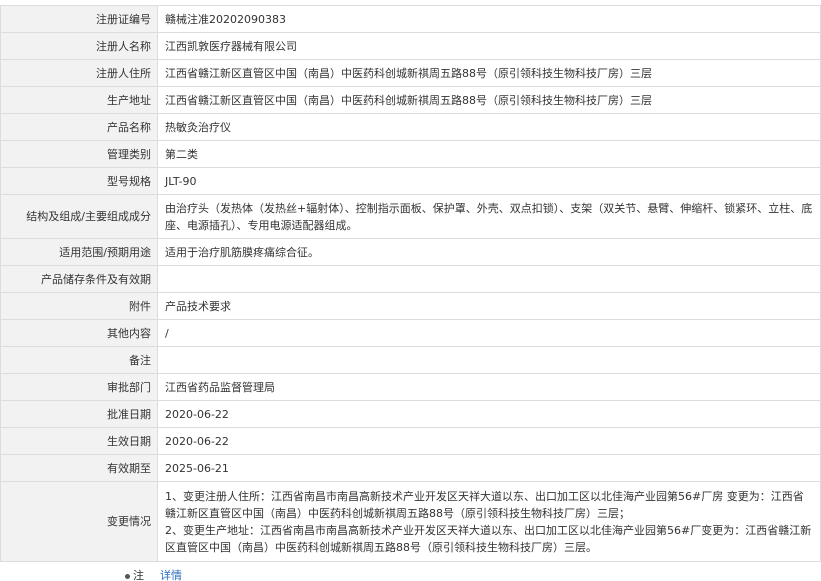 The width and height of the screenshot is (821, 581). Describe the element at coordinates (79, 19) in the screenshot. I see `row-label: 注册证编号` at that location.